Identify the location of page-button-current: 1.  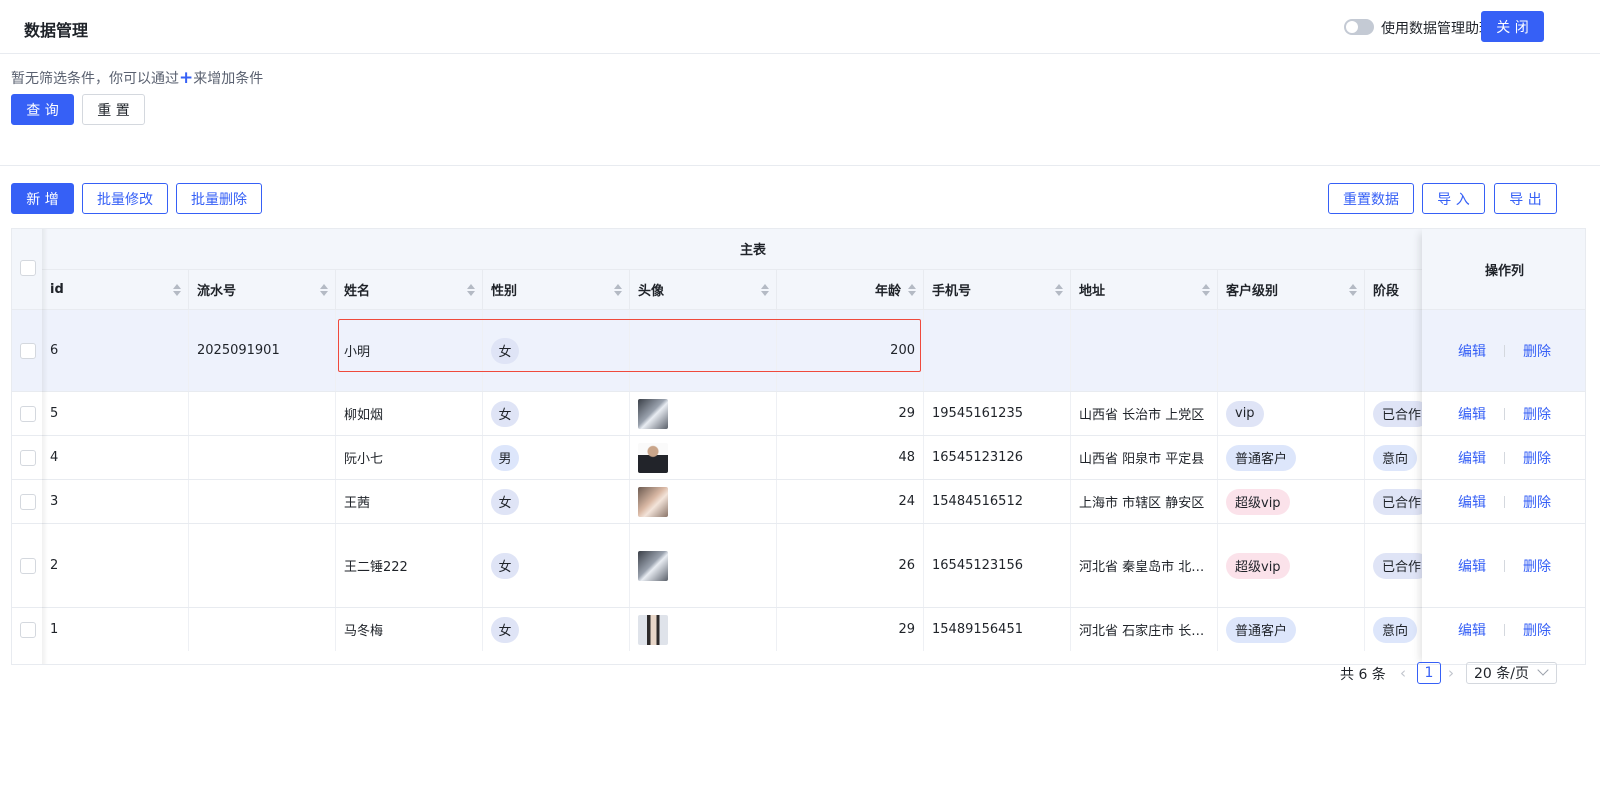
(1429, 673).